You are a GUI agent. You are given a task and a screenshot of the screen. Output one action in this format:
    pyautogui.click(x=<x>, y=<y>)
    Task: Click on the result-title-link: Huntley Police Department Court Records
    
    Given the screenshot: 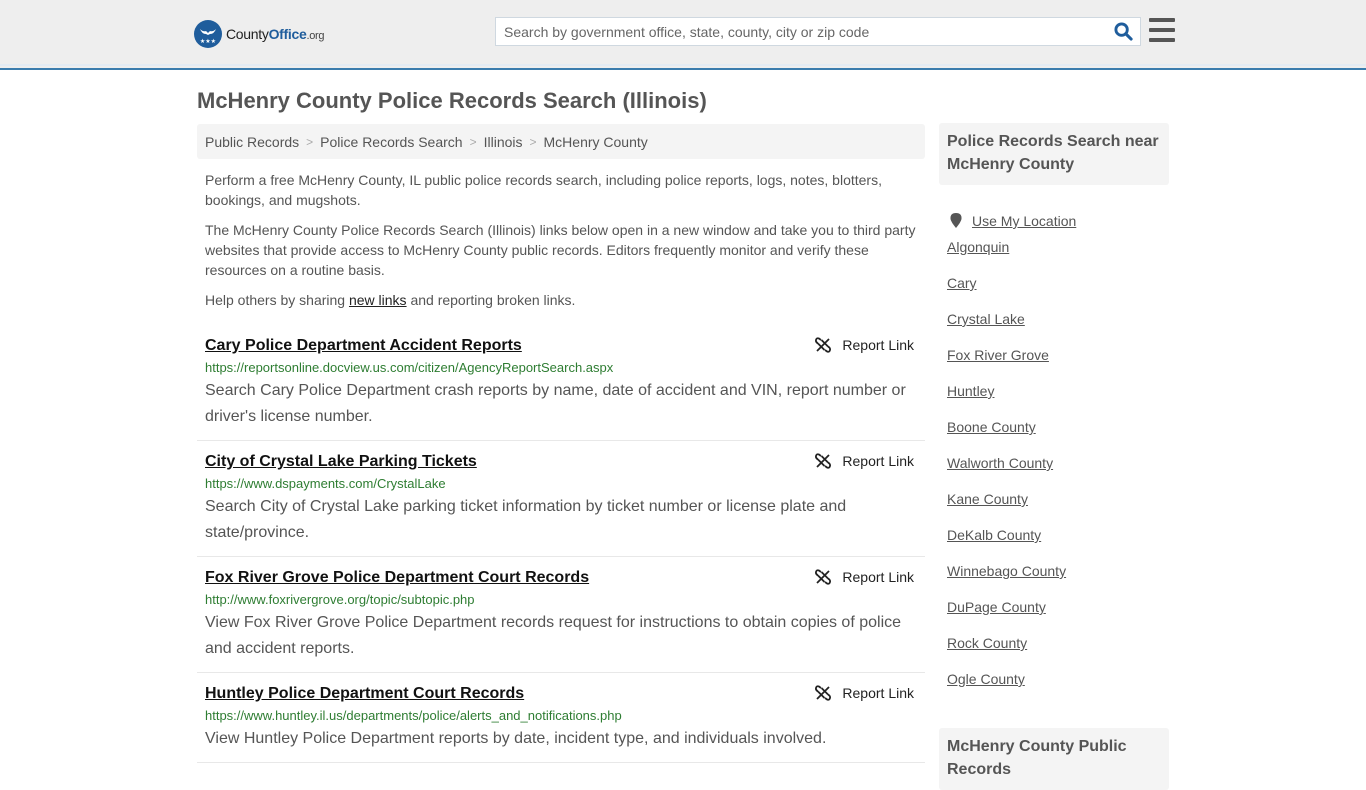 What is the action you would take?
    pyautogui.click(x=364, y=694)
    